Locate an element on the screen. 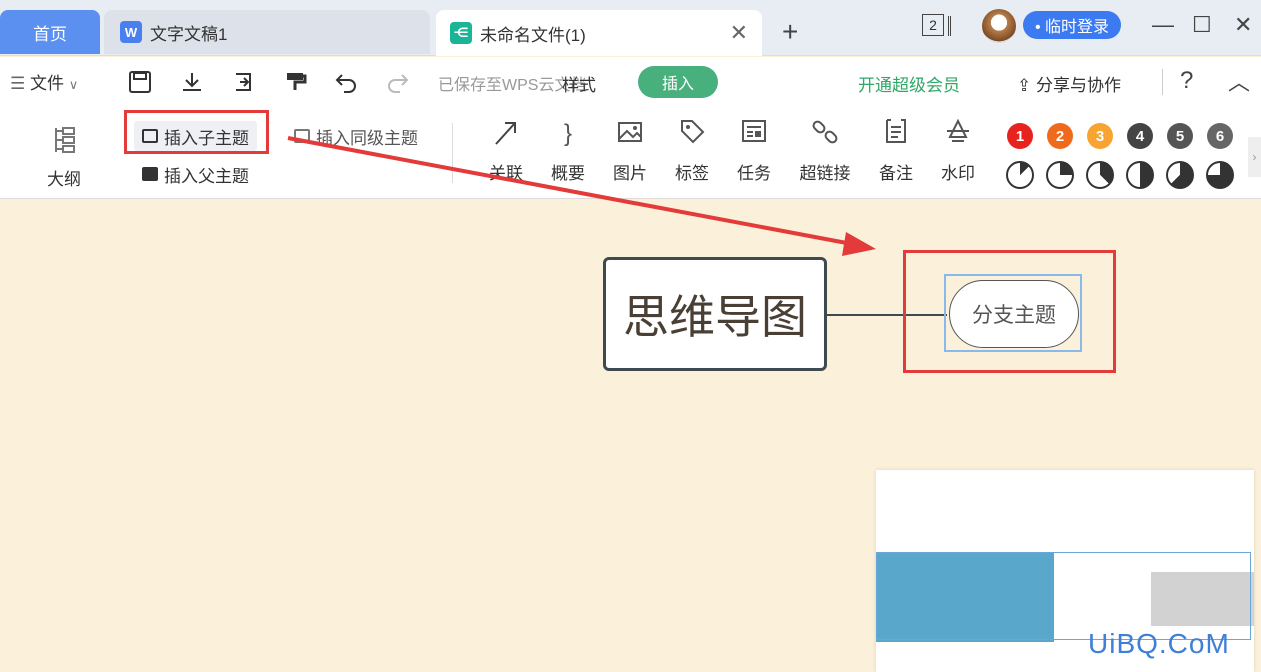  insert-sibling-topic-button: 插入同级主题 is located at coordinates (356, 136).